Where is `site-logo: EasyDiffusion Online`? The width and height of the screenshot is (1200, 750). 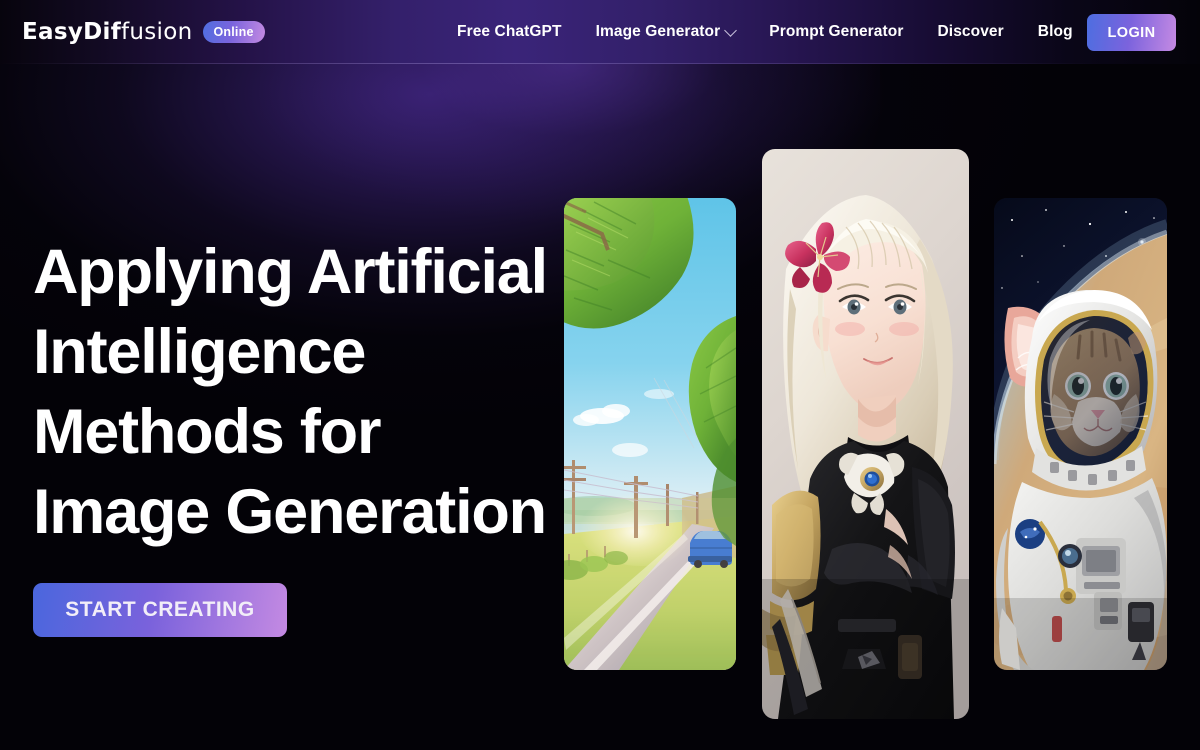 site-logo: EasyDiffusion Online is located at coordinates (143, 32).